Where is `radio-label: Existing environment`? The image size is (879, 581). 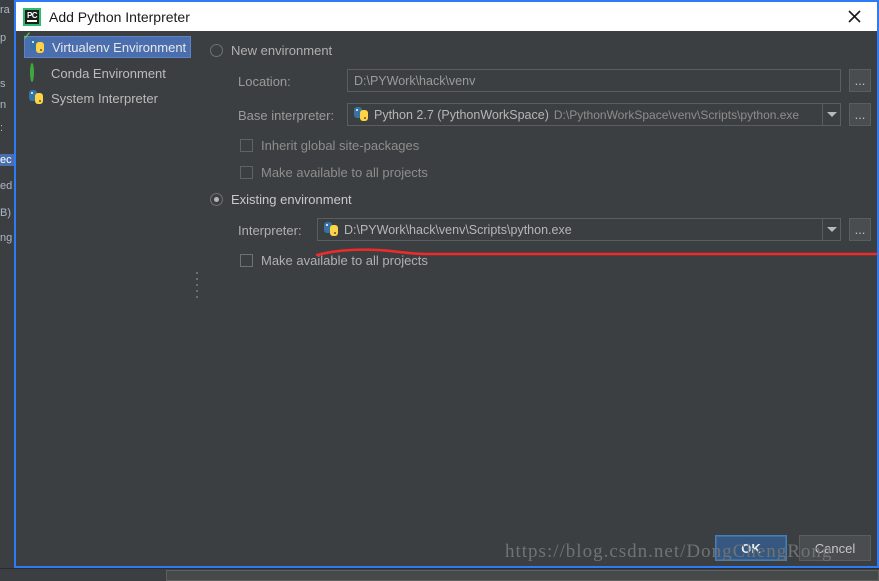
radio-label: Existing environment is located at coordinates (291, 199).